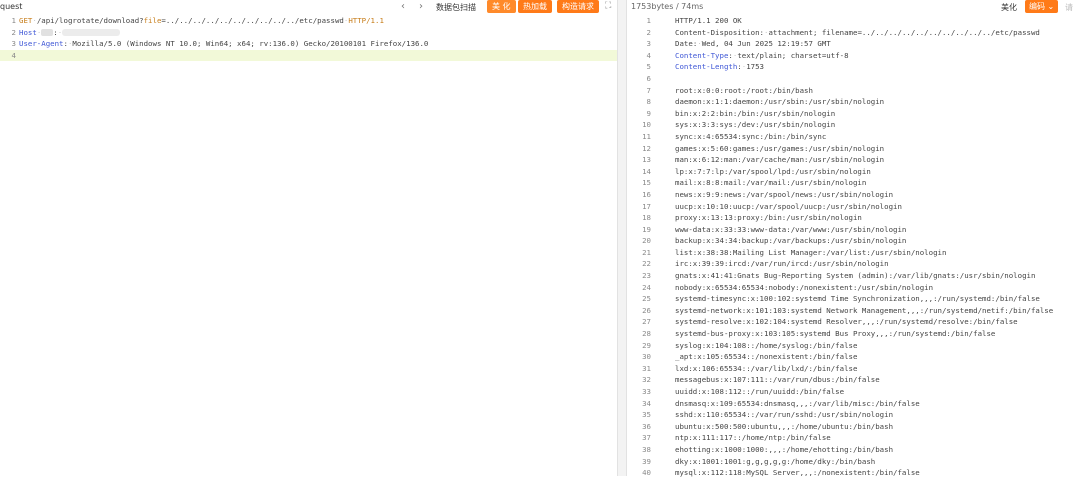  I want to click on request-path: /api/logrotate/download?, so click(90, 20).